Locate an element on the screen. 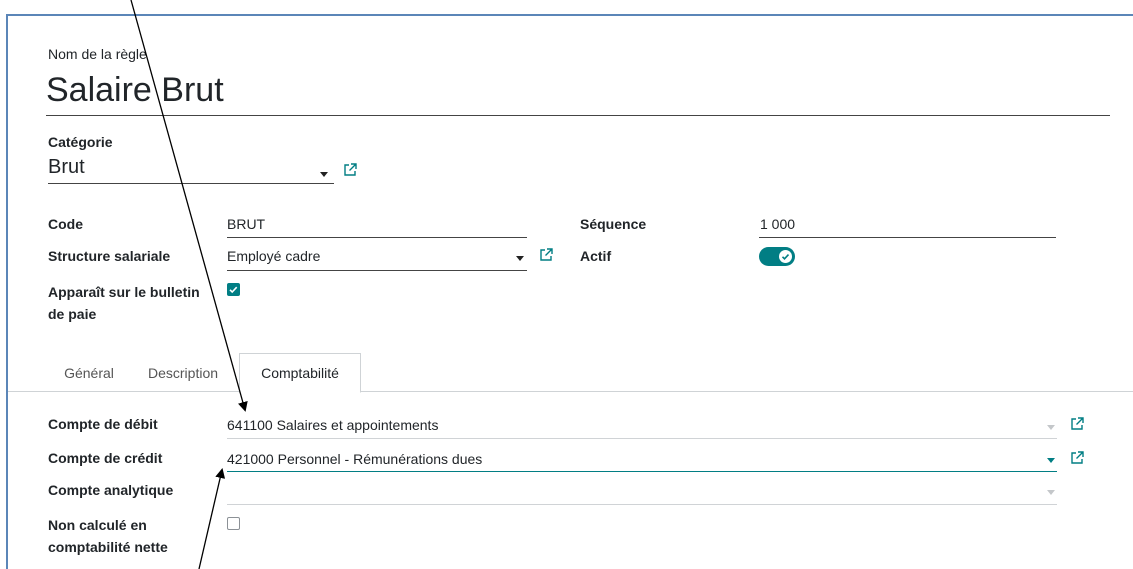 This screenshot has height=569, width=1133. annotation-arrows is located at coordinates (189, 284).